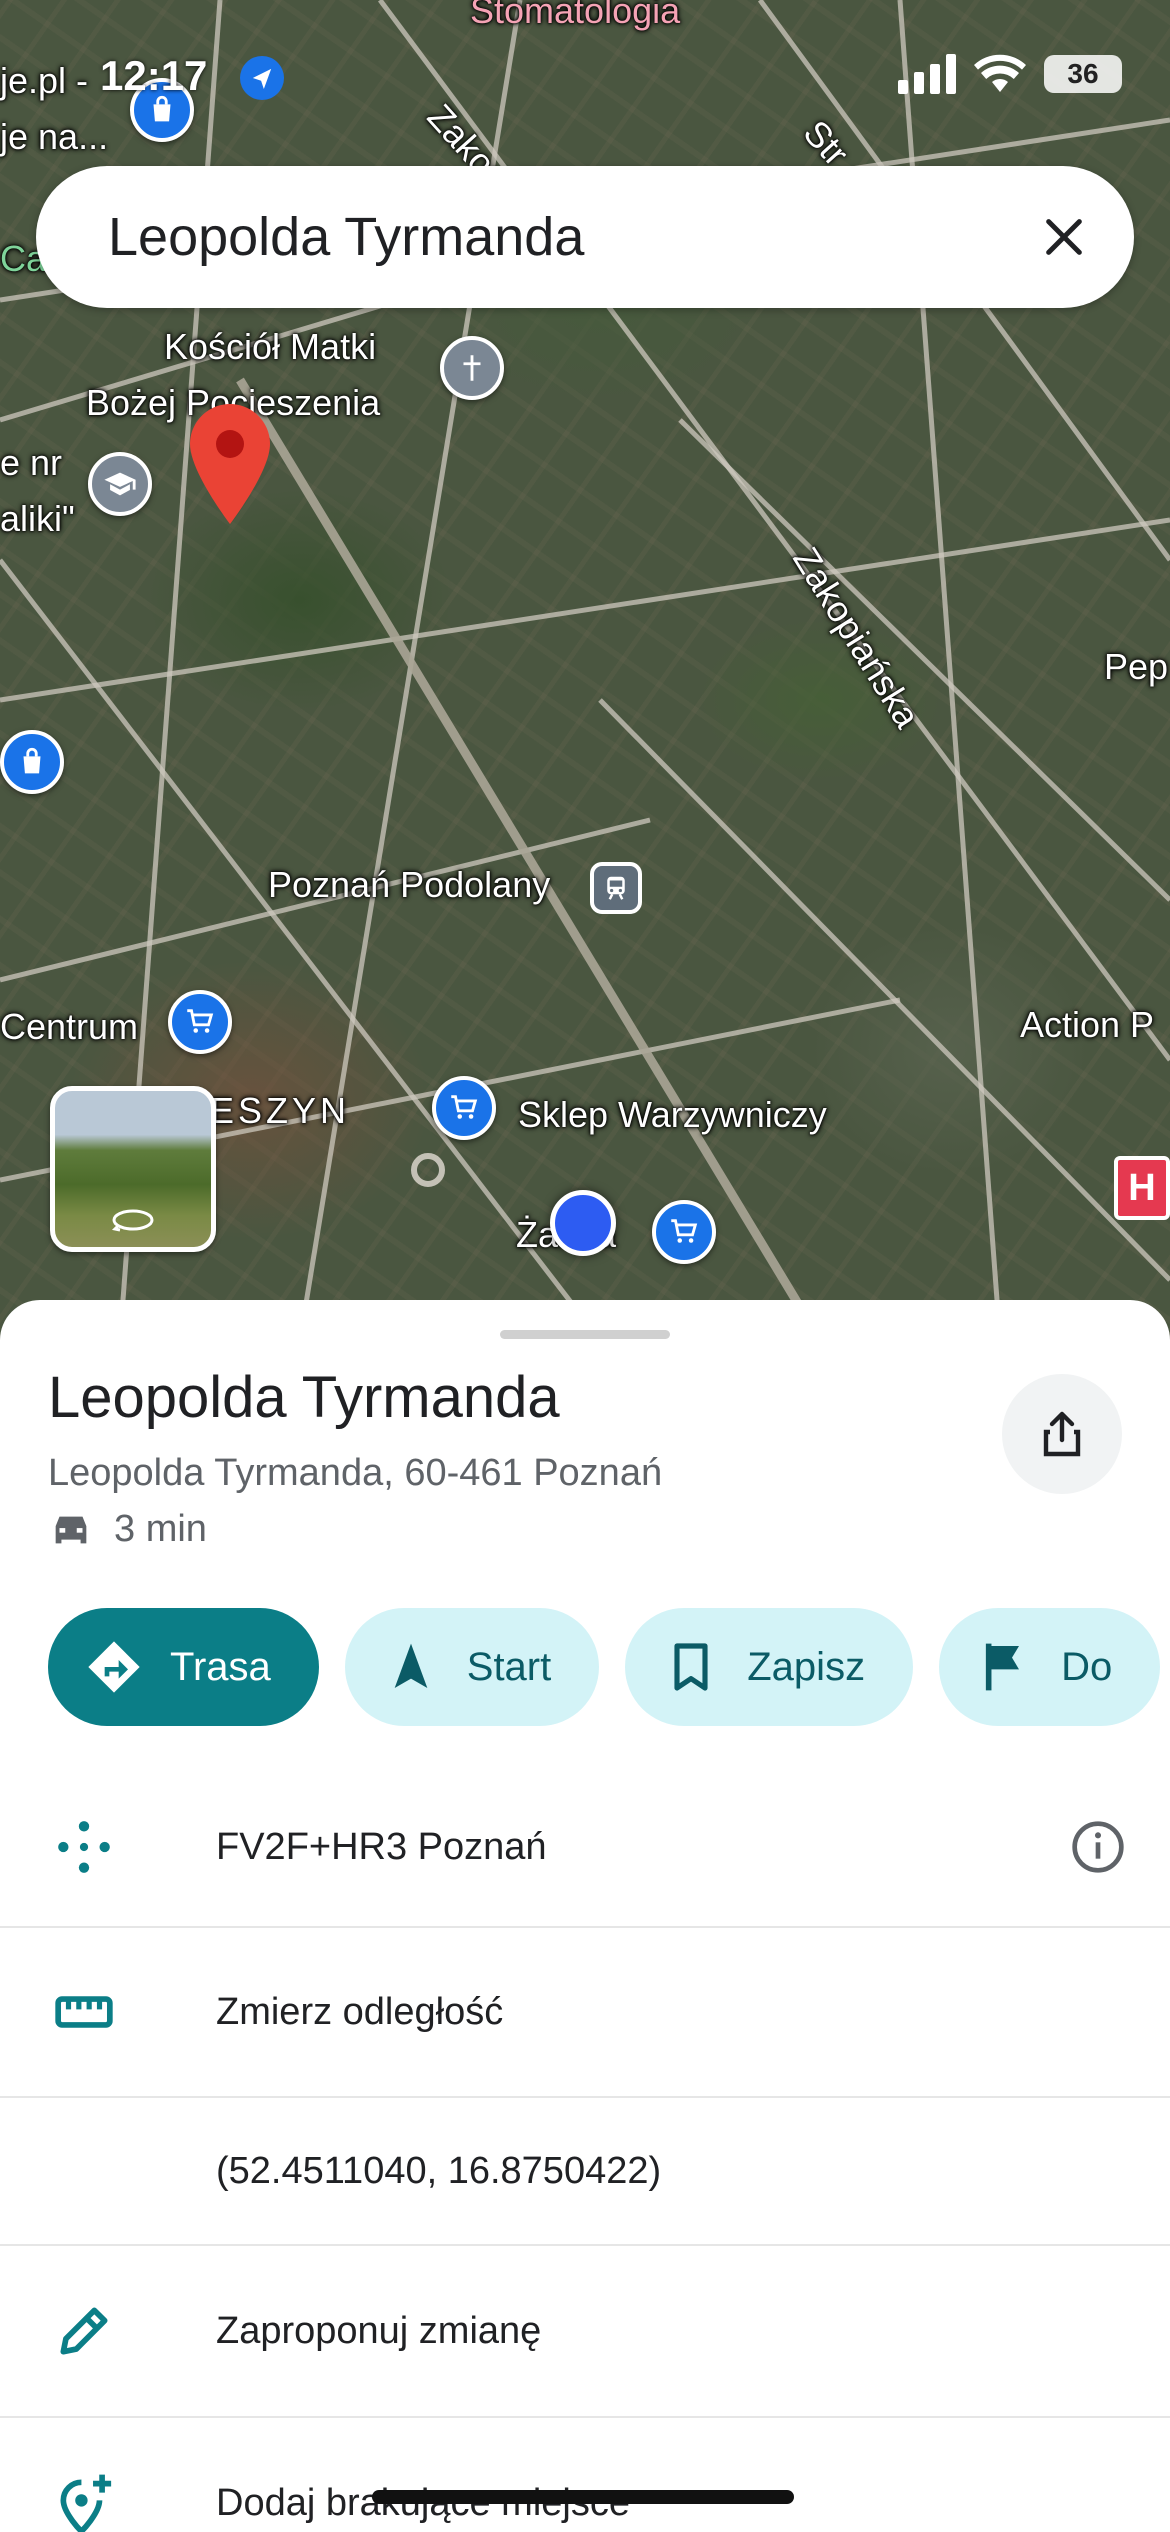 This screenshot has height=2532, width=1170. Describe the element at coordinates (806, 1666) in the screenshot. I see `save-label: Zapisz` at that location.